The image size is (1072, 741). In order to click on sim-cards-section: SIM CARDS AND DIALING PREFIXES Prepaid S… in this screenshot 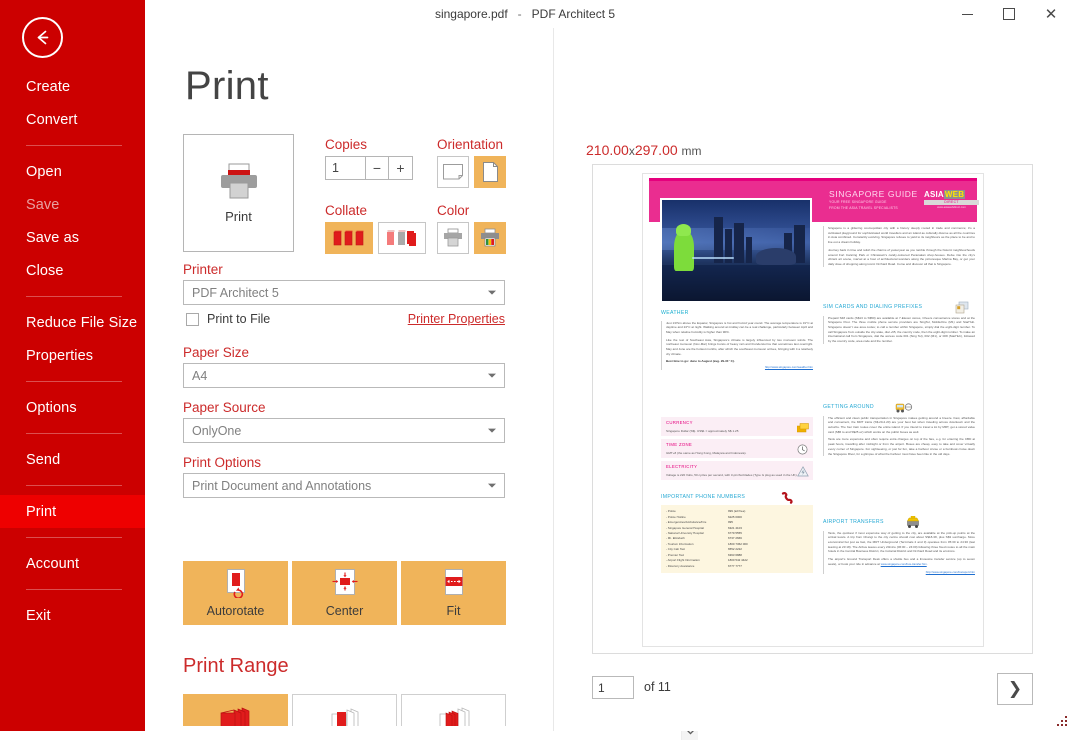, I will do `click(899, 322)`.